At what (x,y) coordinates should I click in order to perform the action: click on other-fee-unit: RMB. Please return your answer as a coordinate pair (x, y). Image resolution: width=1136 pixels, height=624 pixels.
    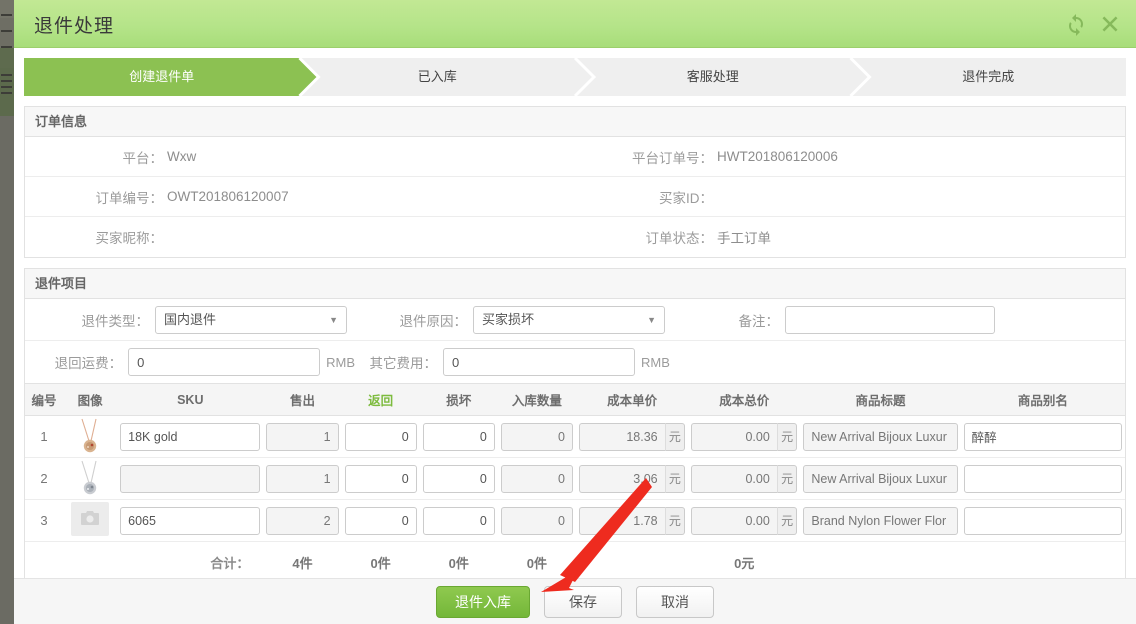
    Looking at the image, I should click on (655, 362).